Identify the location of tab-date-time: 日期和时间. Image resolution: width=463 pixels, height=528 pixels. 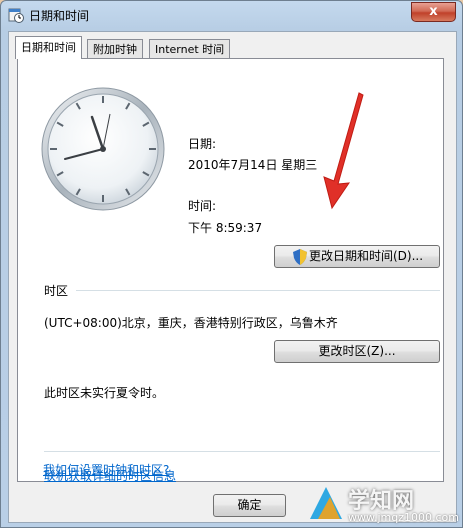
(48, 47).